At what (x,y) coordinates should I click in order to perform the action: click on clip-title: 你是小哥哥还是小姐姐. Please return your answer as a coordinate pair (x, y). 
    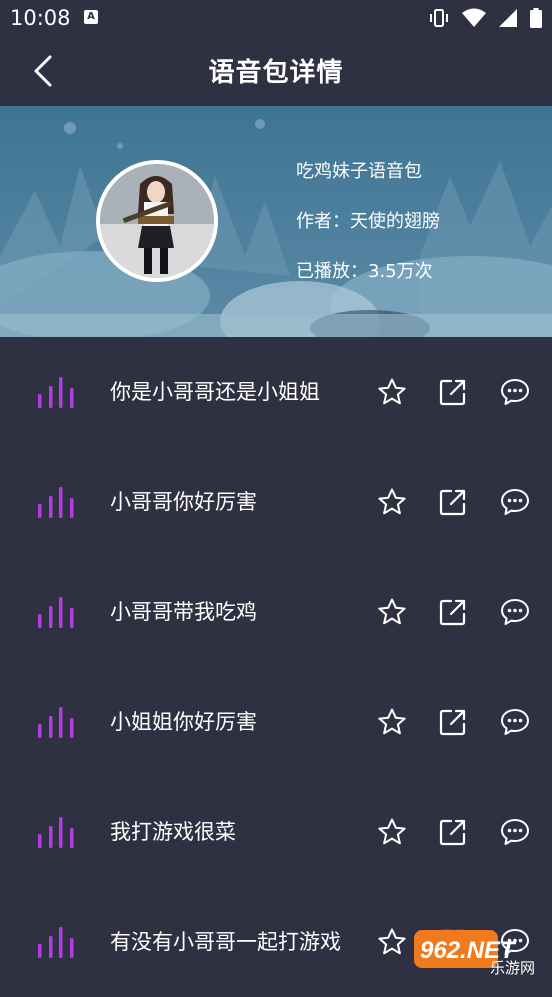
    Looking at the image, I should click on (215, 392).